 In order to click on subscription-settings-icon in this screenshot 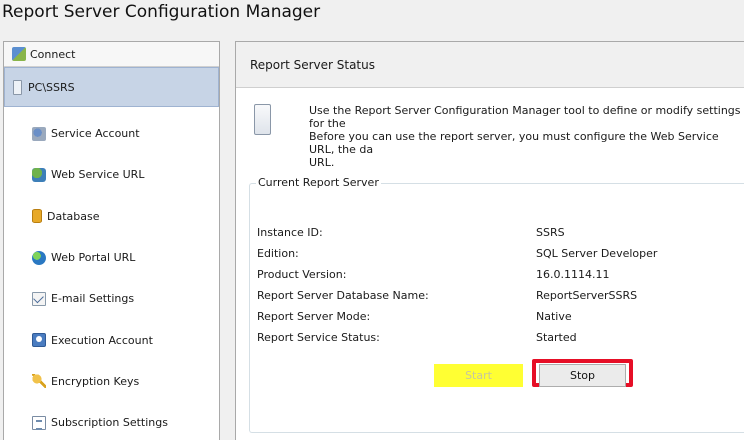, I will do `click(39, 422)`.